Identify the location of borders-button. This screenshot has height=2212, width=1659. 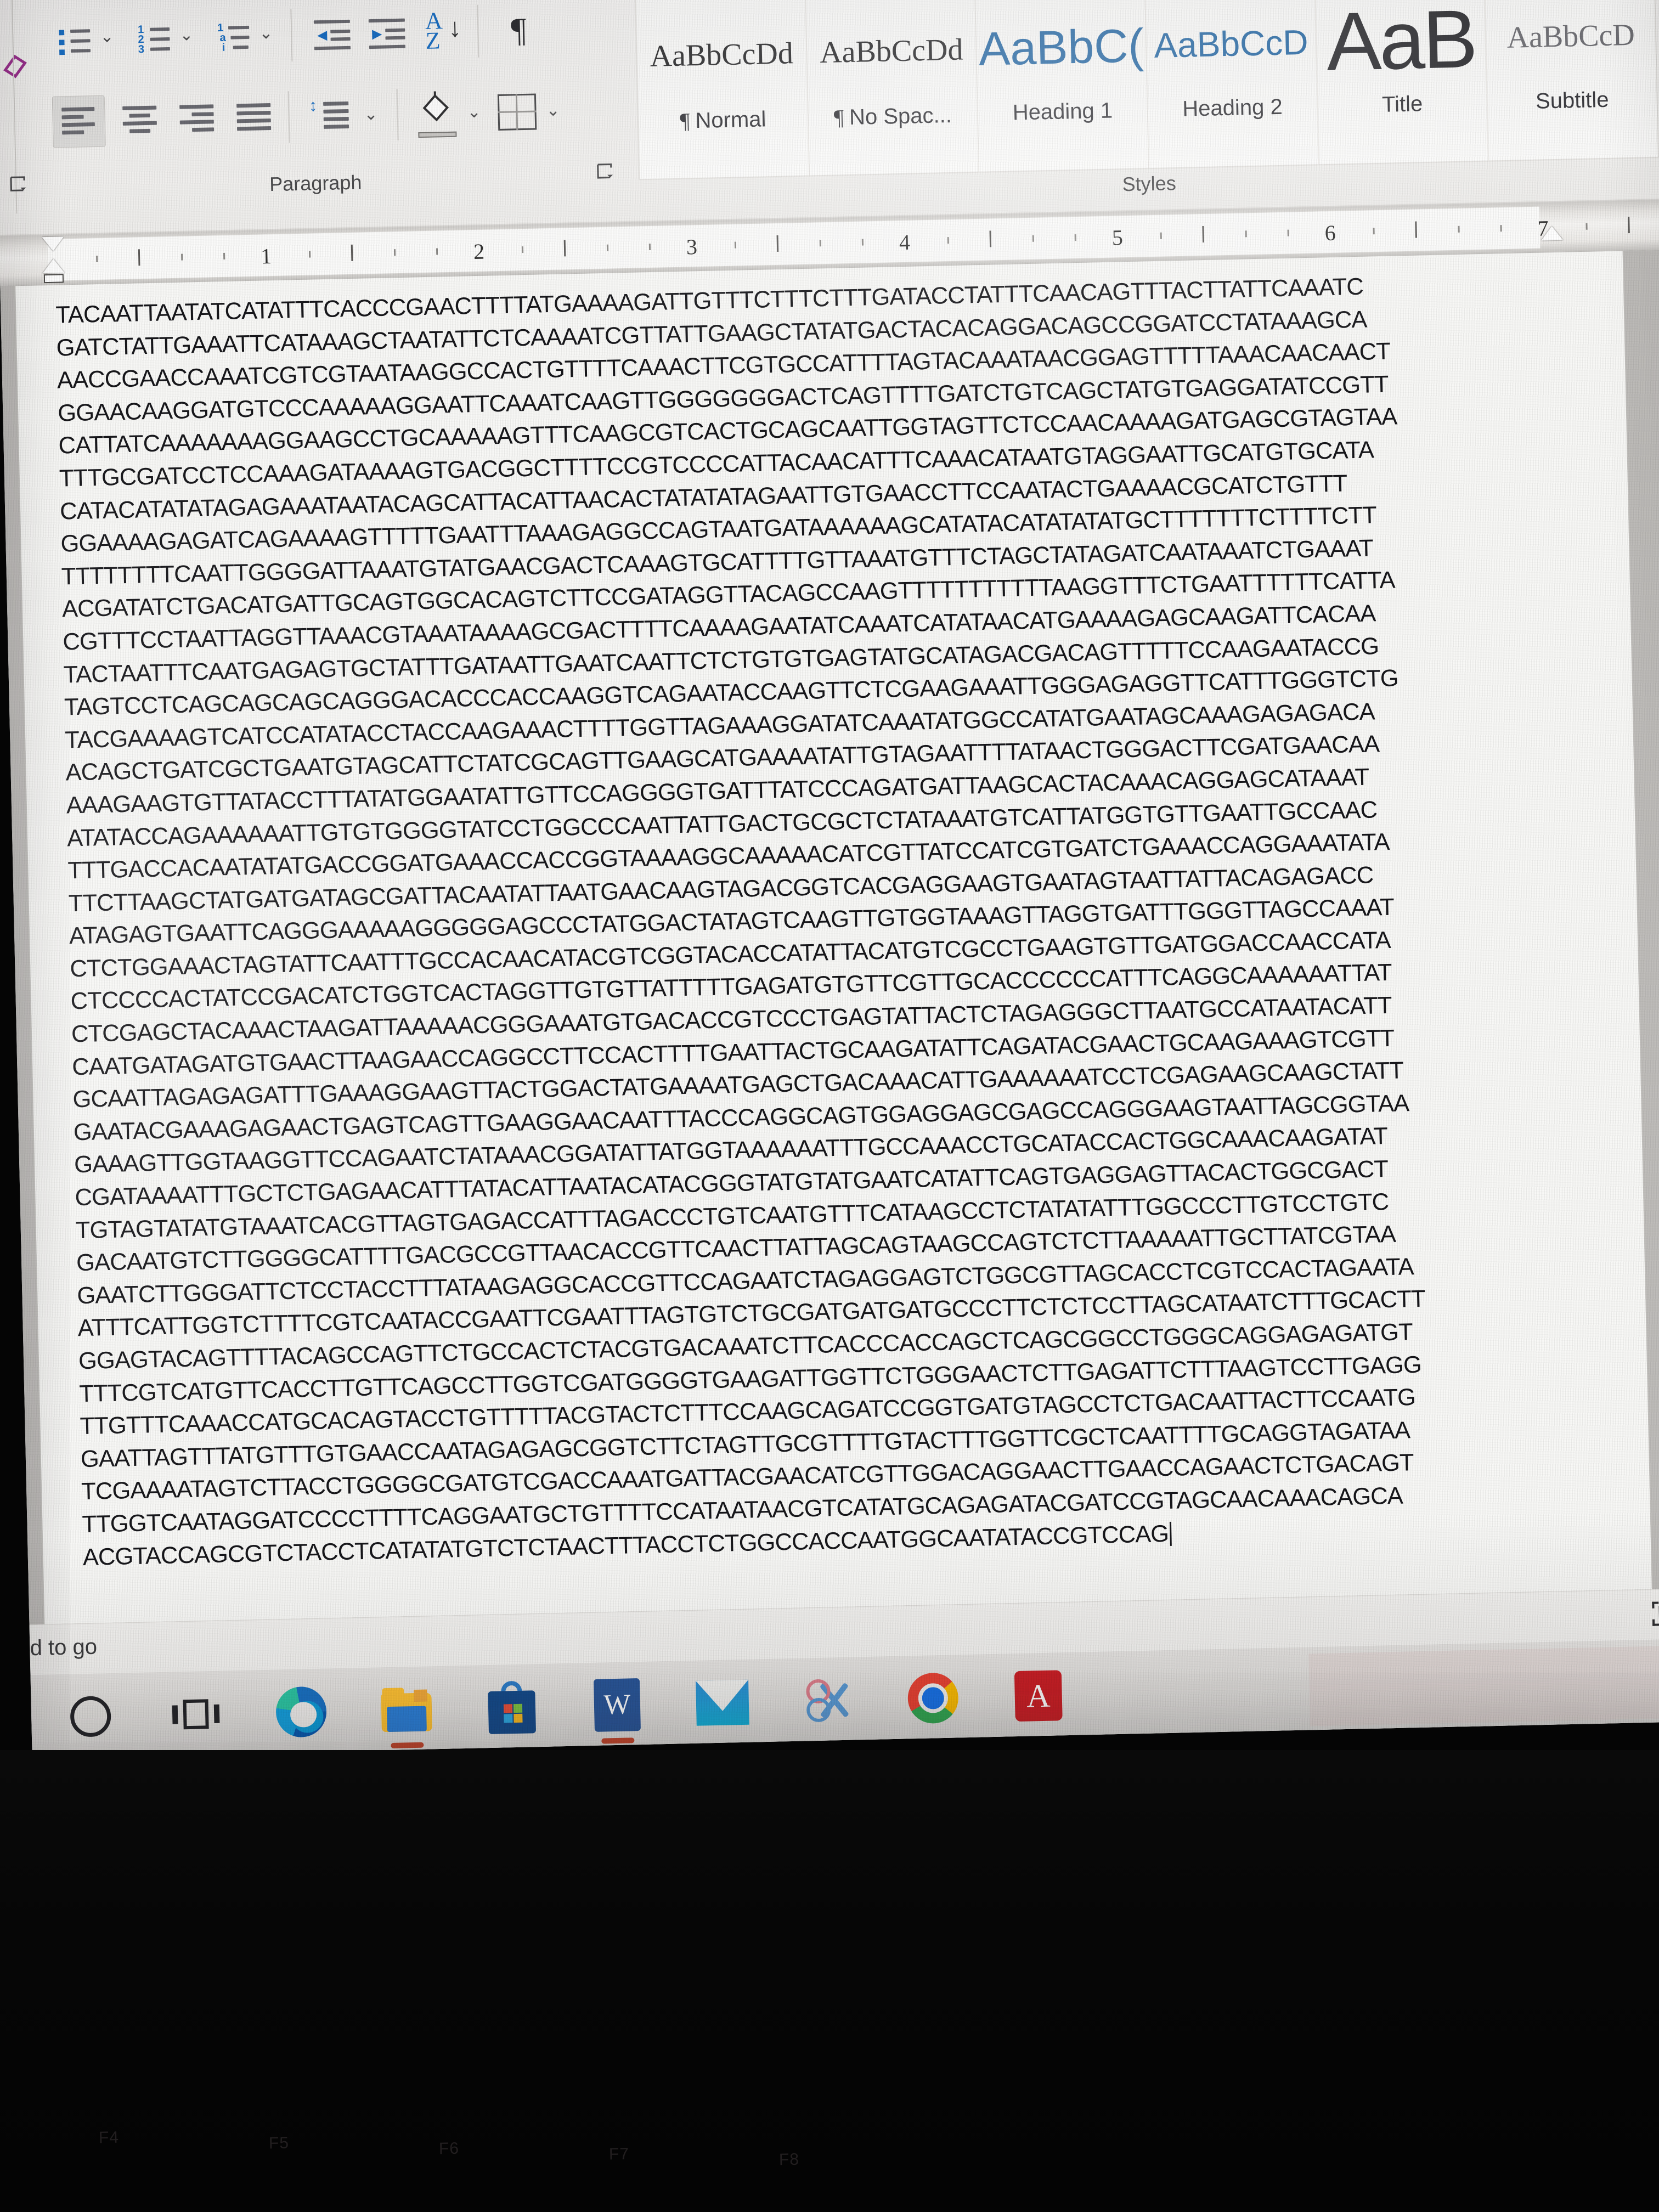
(517, 112).